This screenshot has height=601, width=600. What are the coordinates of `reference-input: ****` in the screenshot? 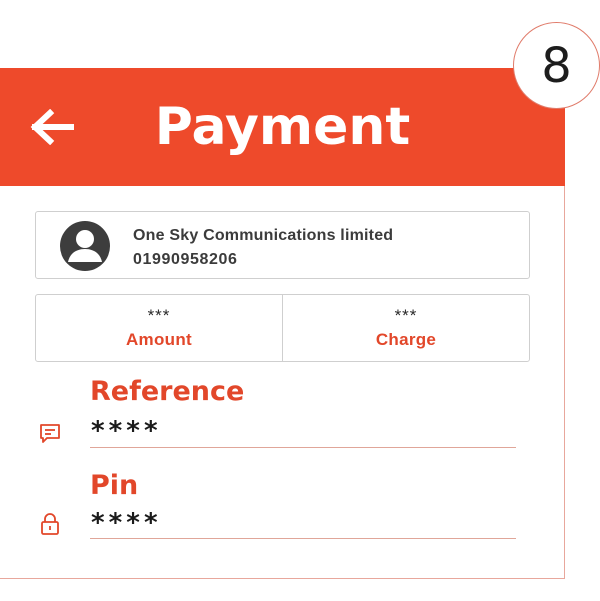 It's located at (125, 431).